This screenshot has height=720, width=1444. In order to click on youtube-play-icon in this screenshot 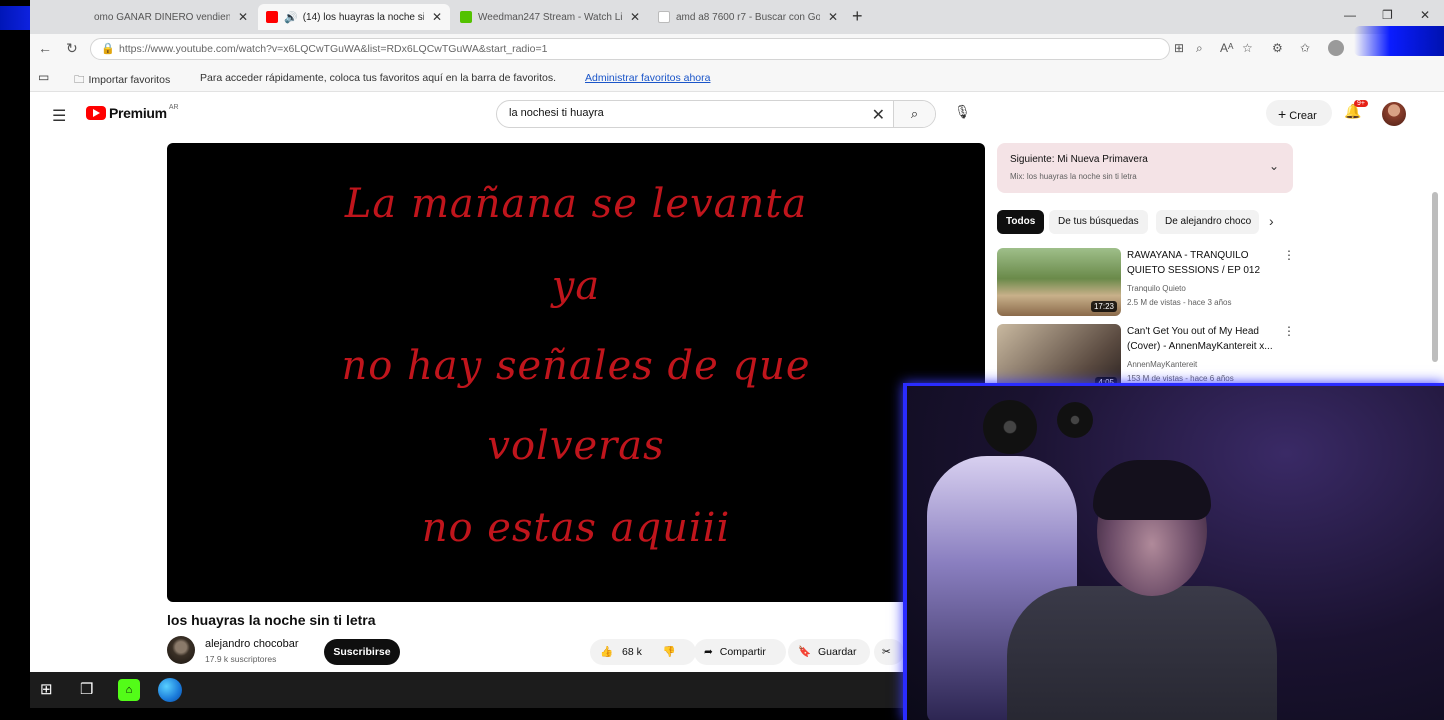, I will do `click(96, 113)`.